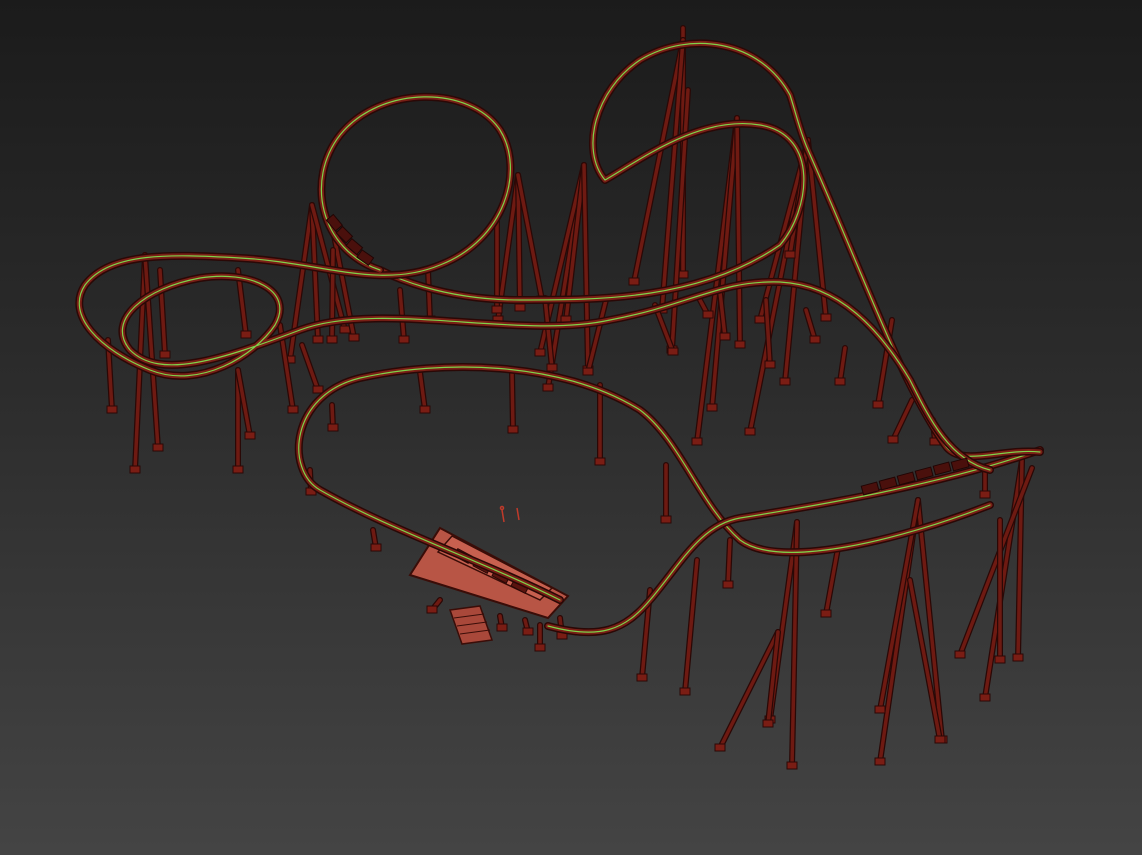 This screenshot has height=855, width=1142. Describe the element at coordinates (509, 514) in the screenshot. I see `scale-figure-icon` at that location.